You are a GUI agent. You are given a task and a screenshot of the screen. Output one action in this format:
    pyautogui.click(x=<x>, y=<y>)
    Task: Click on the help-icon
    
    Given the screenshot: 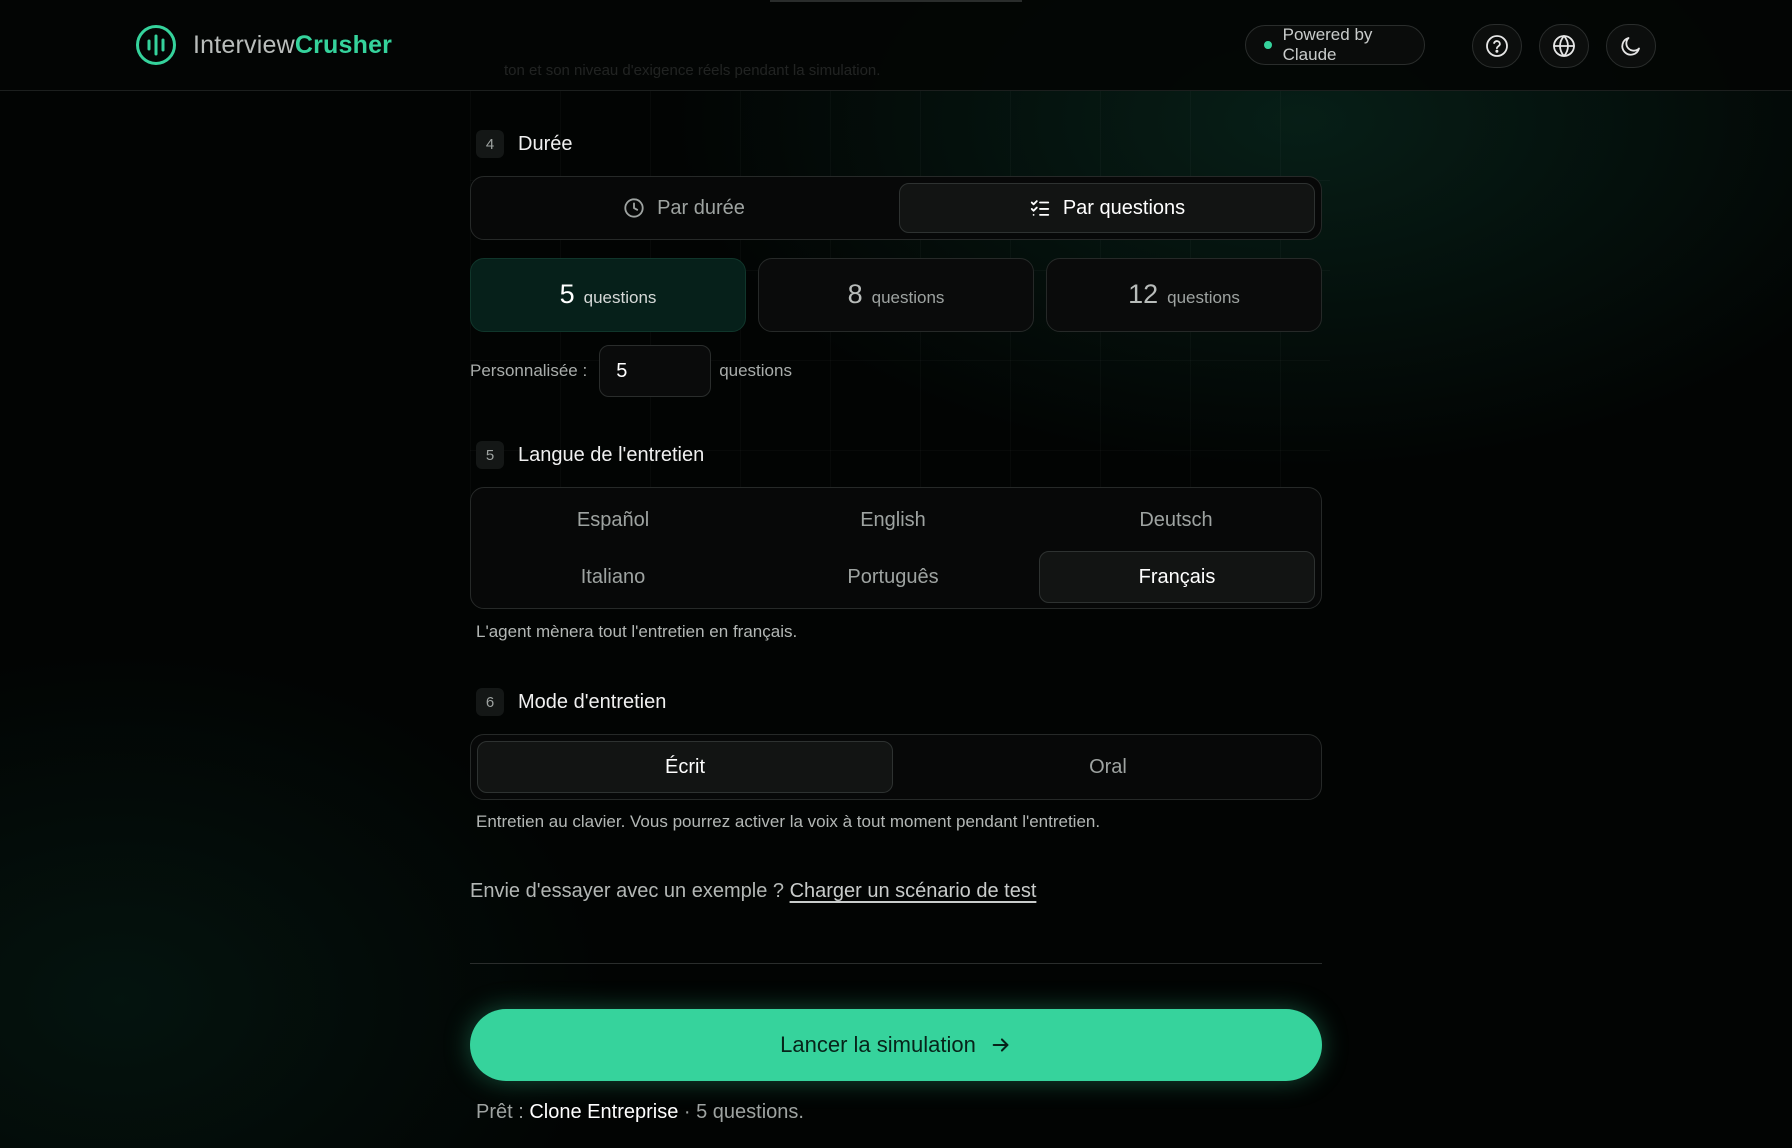 What is the action you would take?
    pyautogui.click(x=1497, y=46)
    